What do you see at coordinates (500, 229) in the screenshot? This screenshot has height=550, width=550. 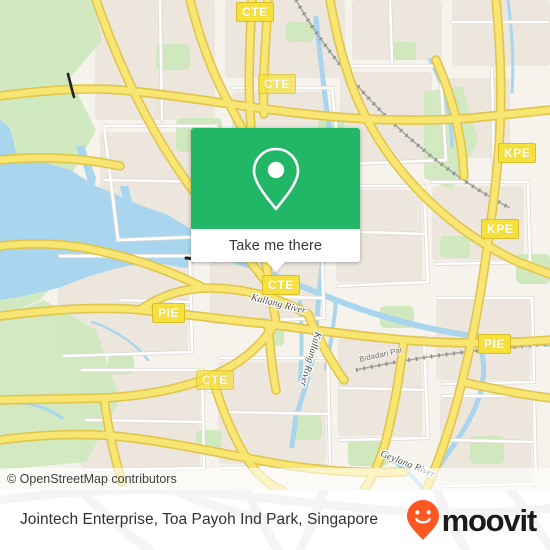 I see `highway-shield-kpe-south: KPE` at bounding box center [500, 229].